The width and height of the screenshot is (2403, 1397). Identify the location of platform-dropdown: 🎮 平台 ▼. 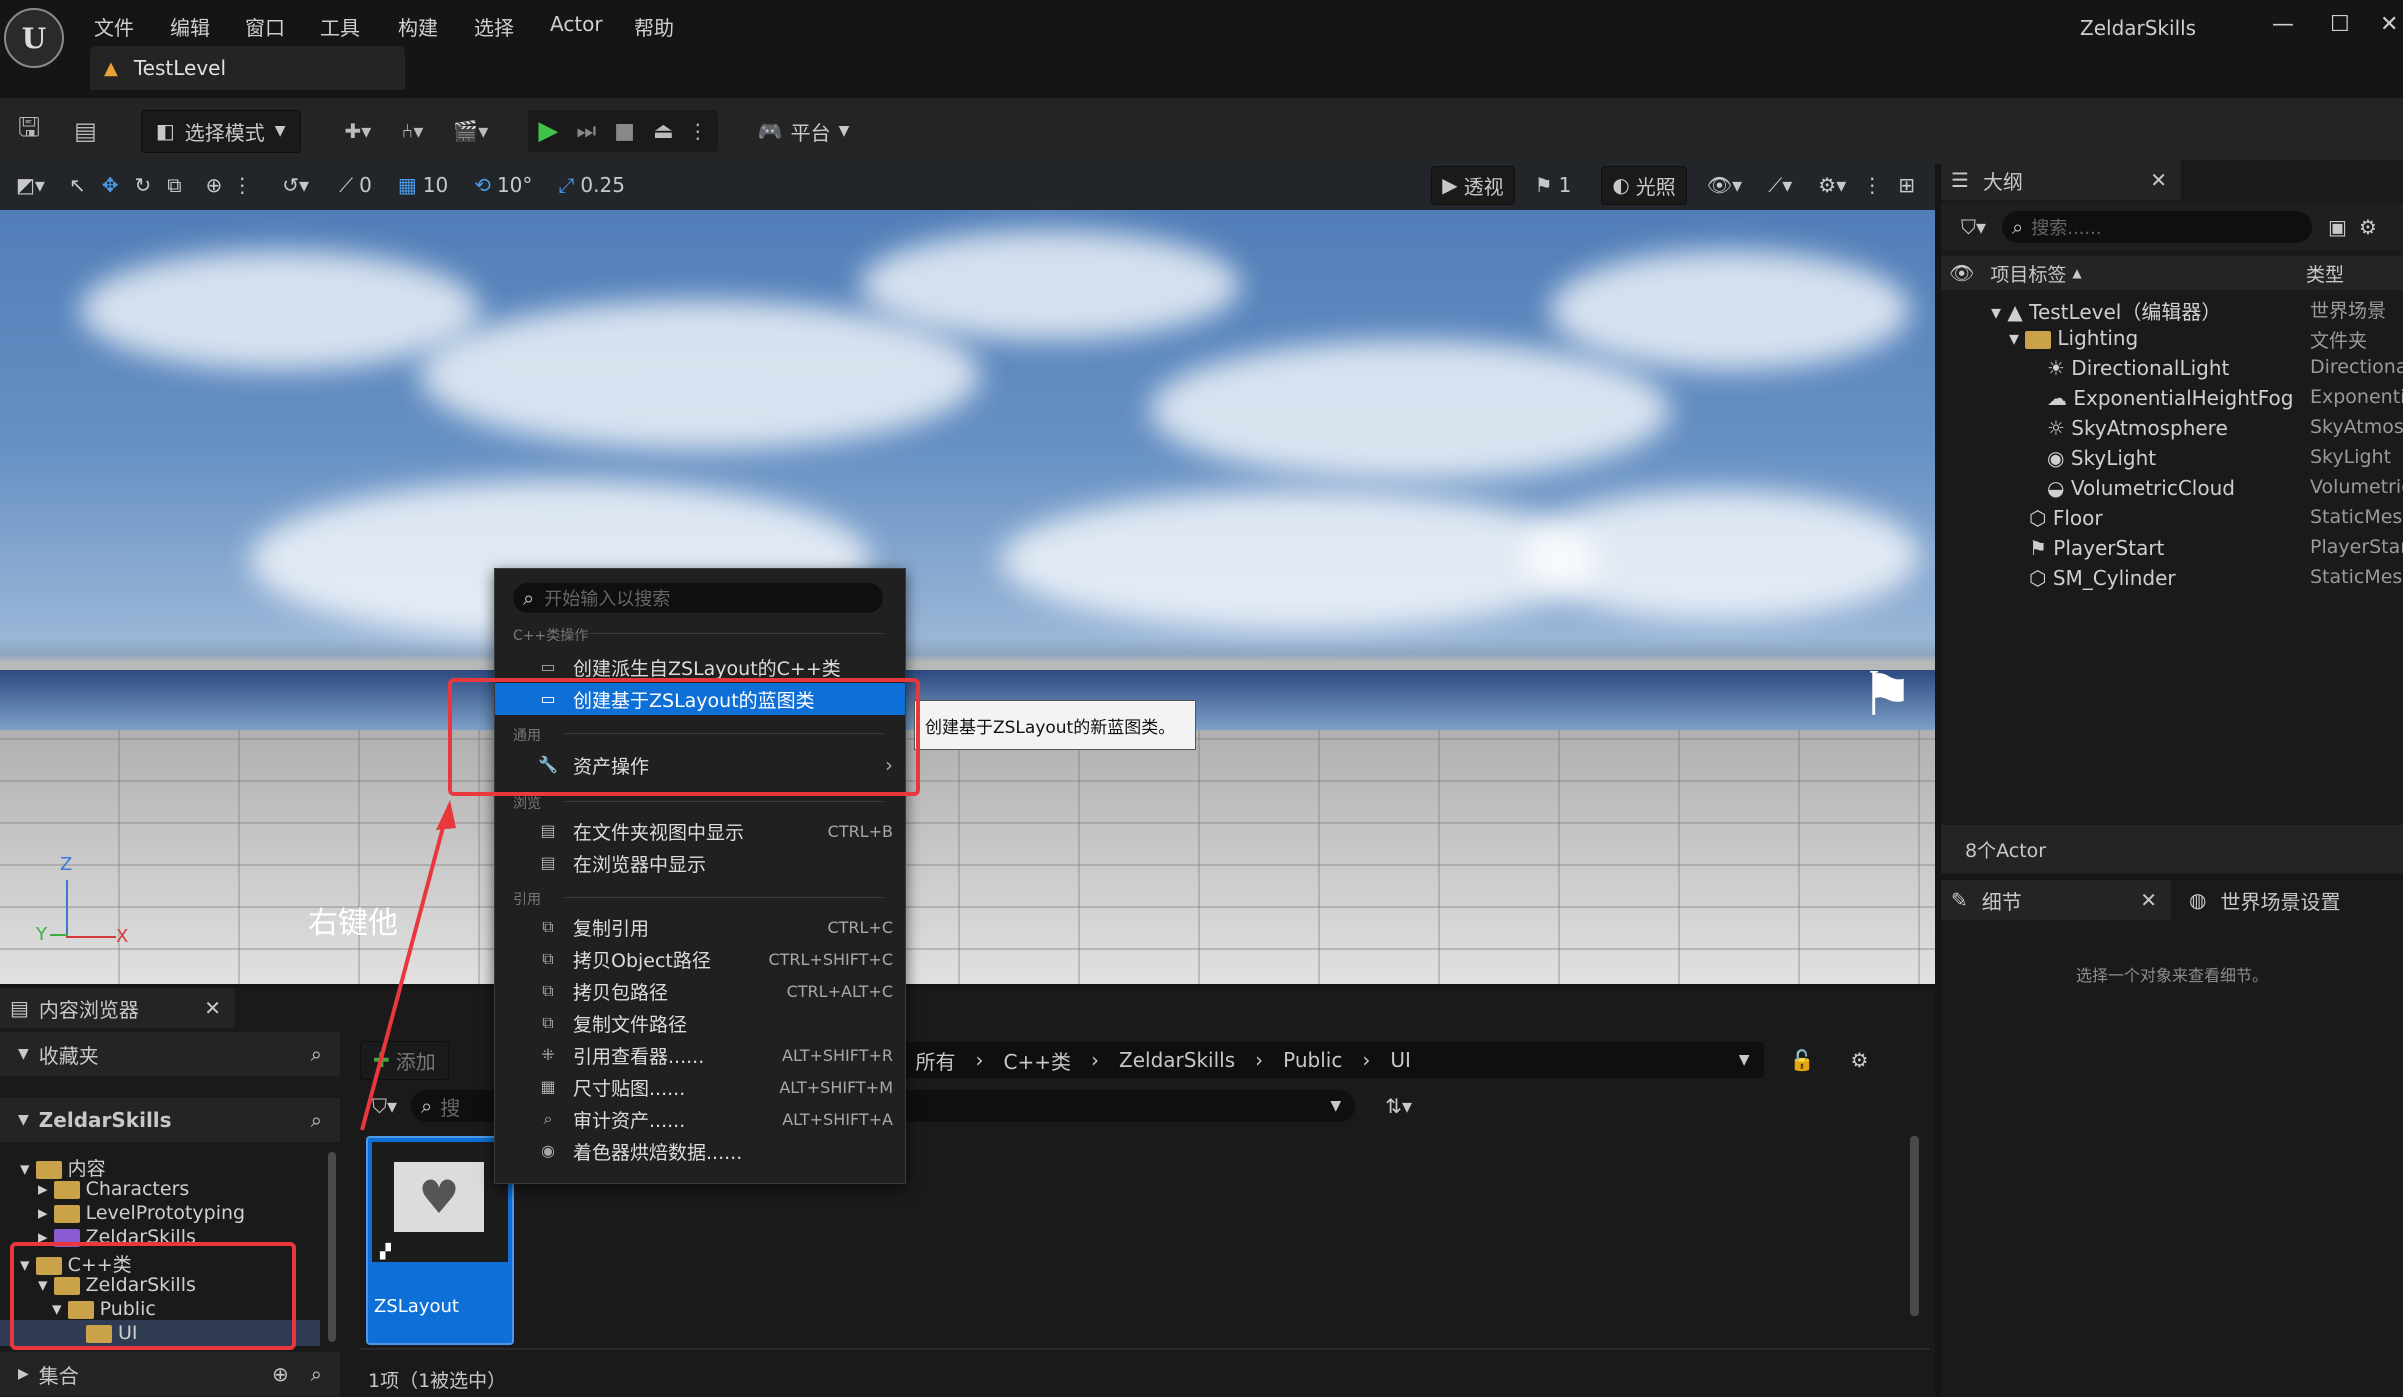
(804, 131).